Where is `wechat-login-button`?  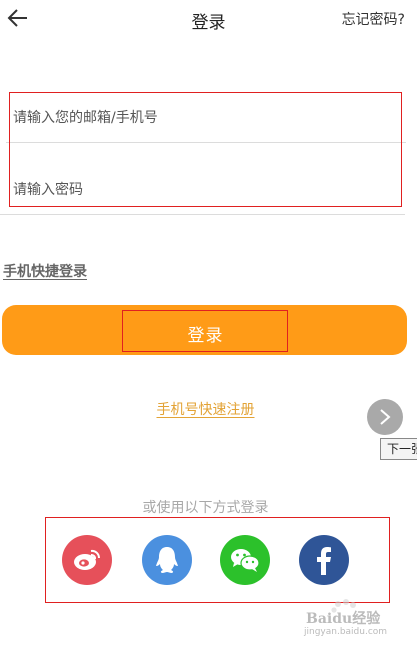 wechat-login-button is located at coordinates (245, 560).